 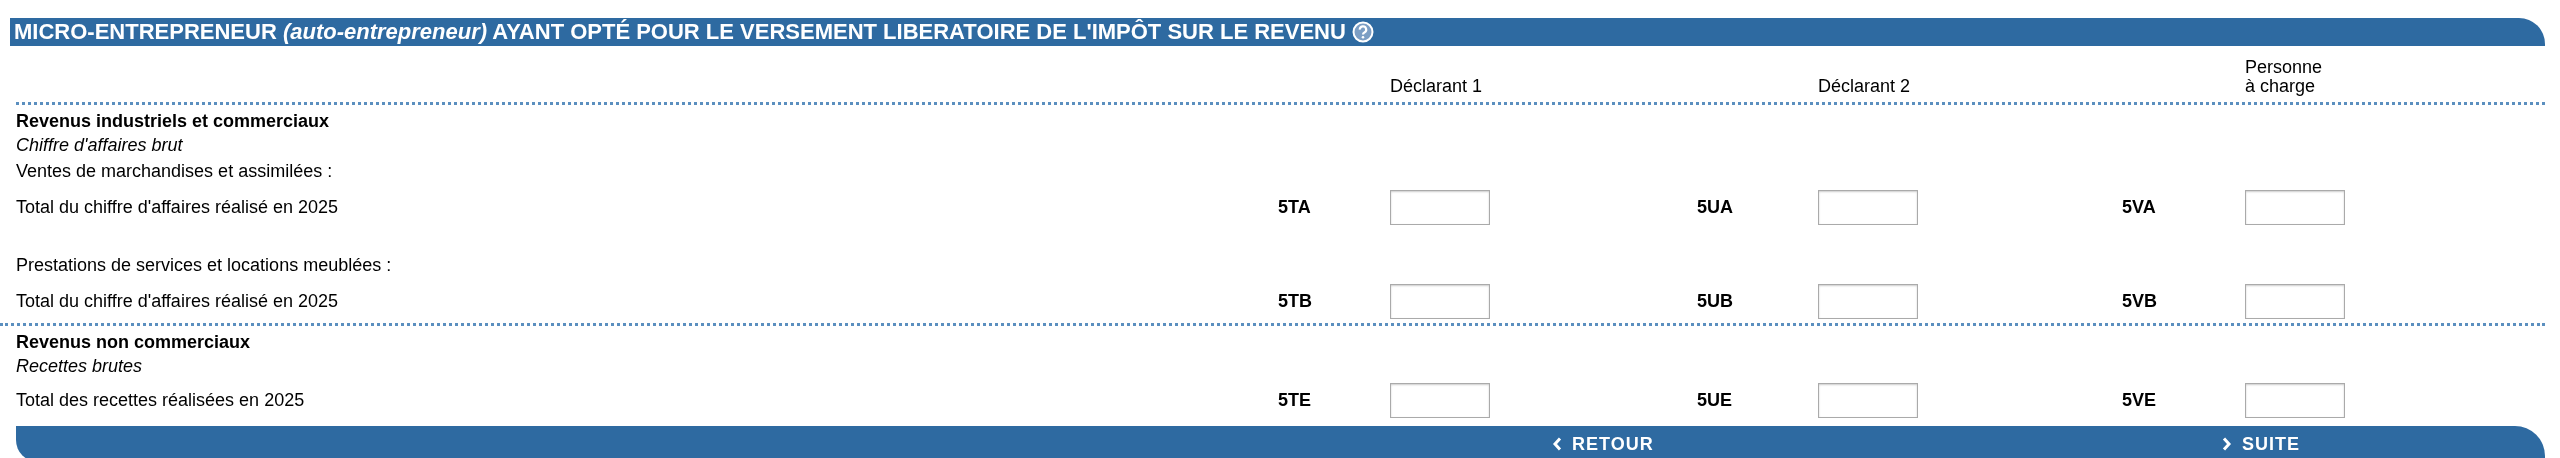 I want to click on box-code: 5UA, so click(x=1715, y=207).